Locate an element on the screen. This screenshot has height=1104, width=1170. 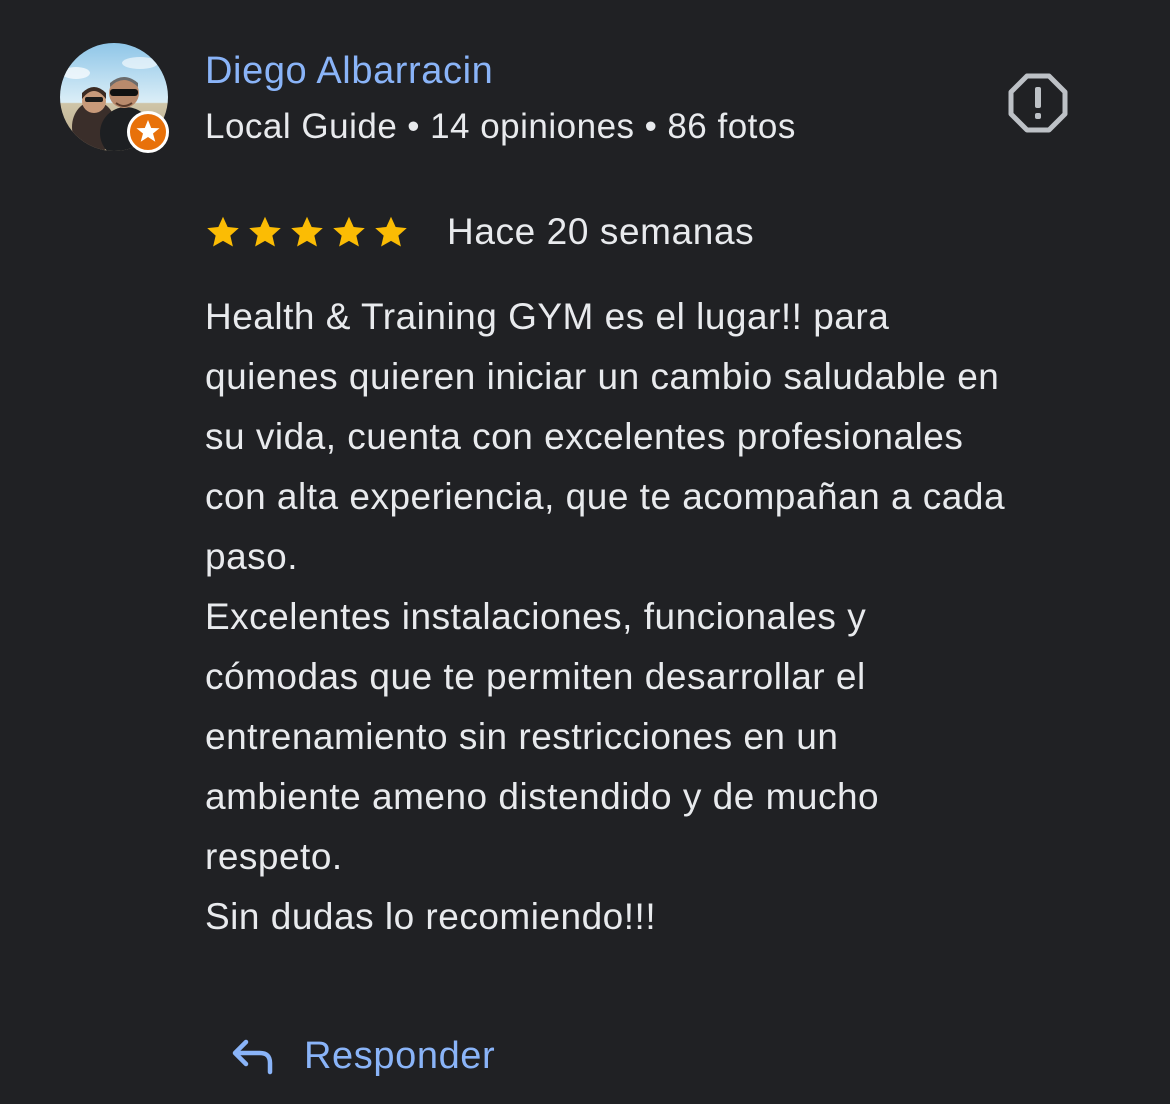
review-text-line: Health & Training GYM es el lugar!! para is located at coordinates (547, 316).